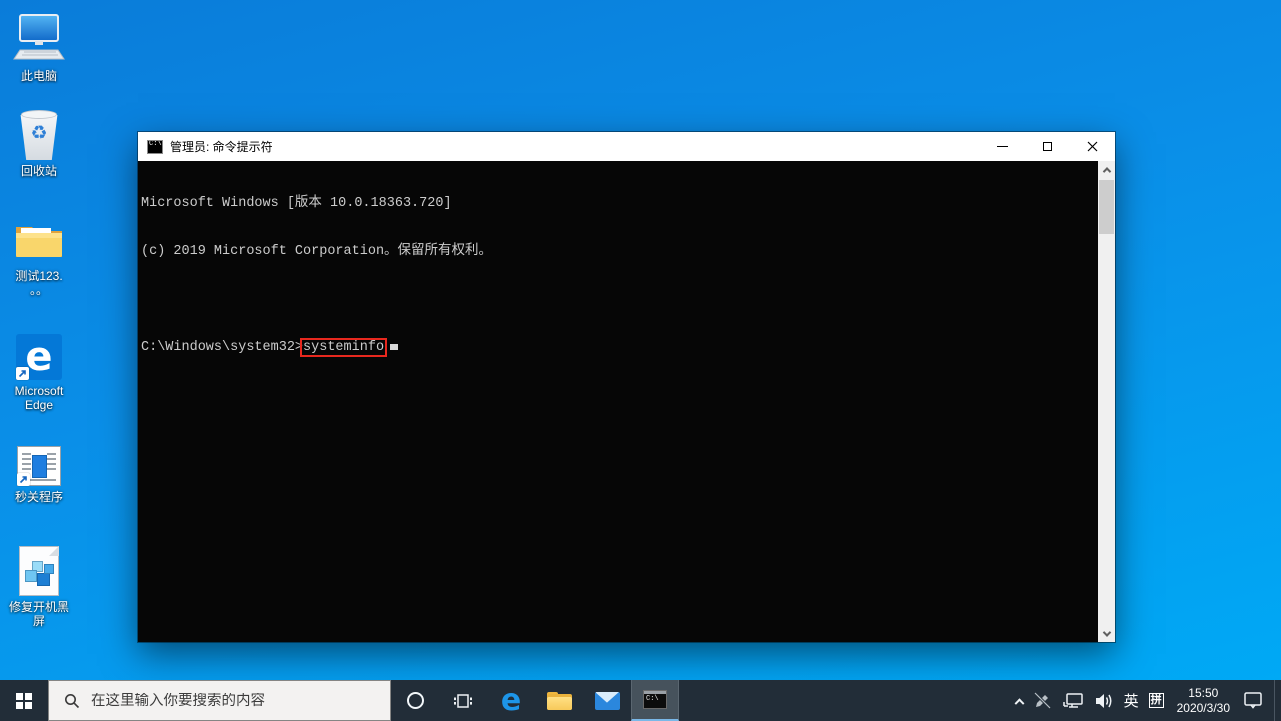 Image resolution: width=1281 pixels, height=721 pixels. I want to click on desktop-icon-label: 此电脑, so click(38, 76).